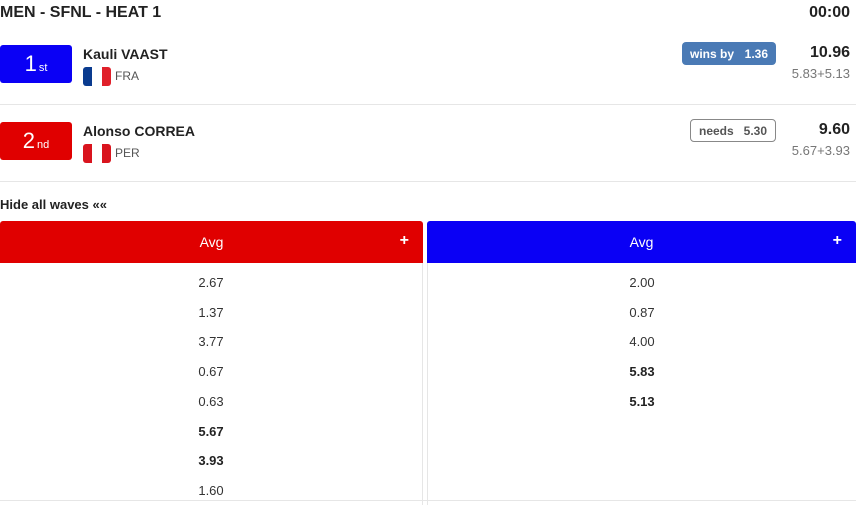  I want to click on wave-score: 3.93, so click(211, 460).